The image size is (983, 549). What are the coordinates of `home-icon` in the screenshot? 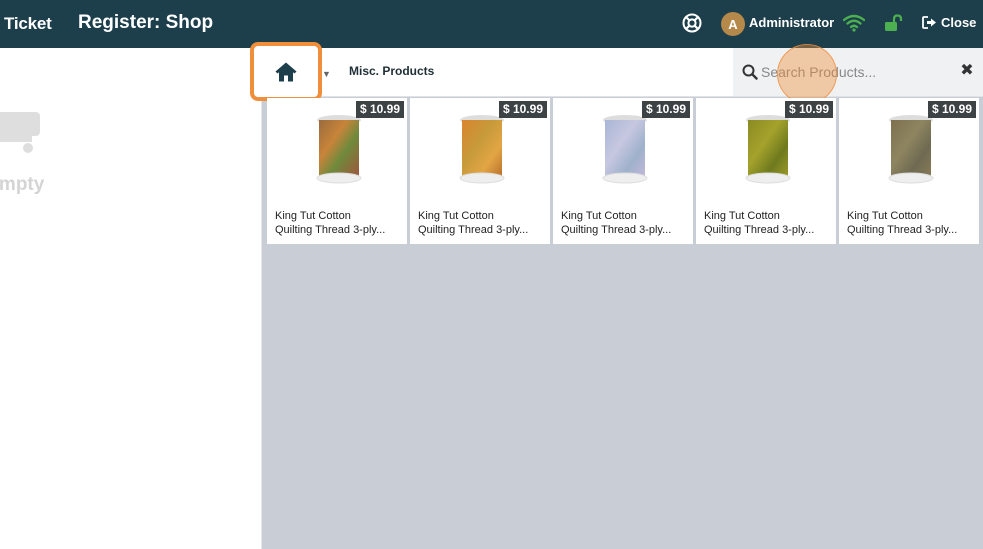 It's located at (286, 71).